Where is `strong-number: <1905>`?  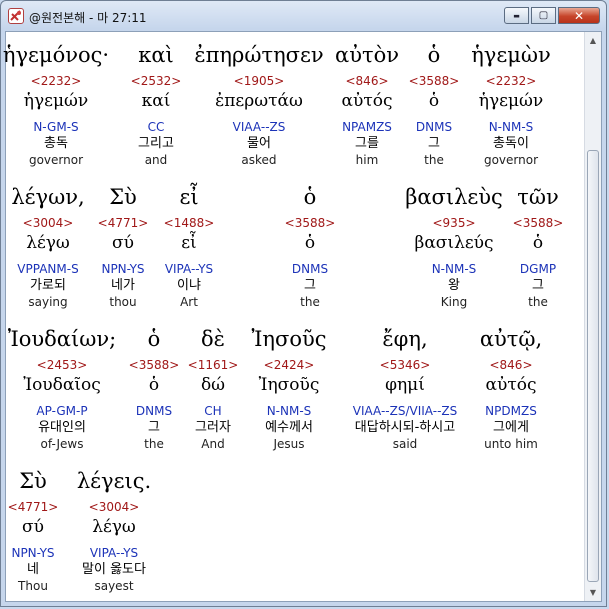
strong-number: <1905> is located at coordinates (259, 81).